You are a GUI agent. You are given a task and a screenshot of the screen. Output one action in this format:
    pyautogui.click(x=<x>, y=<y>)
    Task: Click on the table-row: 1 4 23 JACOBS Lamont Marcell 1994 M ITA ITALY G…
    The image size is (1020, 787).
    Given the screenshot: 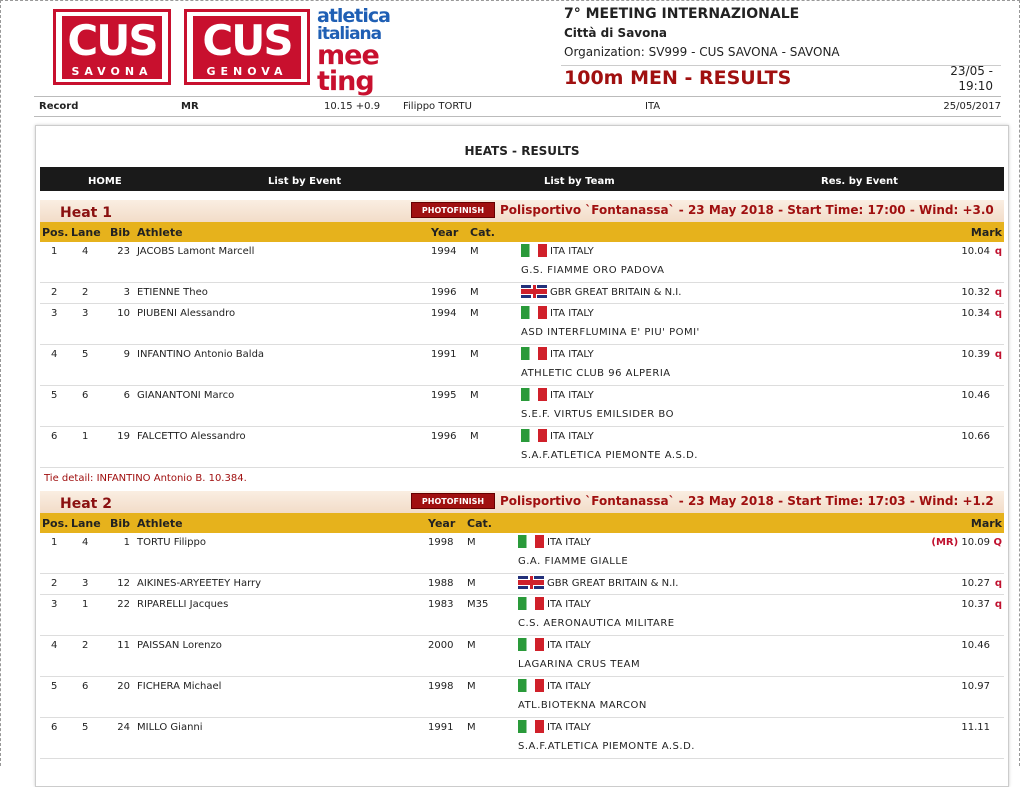 What is the action you would take?
    pyautogui.click(x=522, y=262)
    